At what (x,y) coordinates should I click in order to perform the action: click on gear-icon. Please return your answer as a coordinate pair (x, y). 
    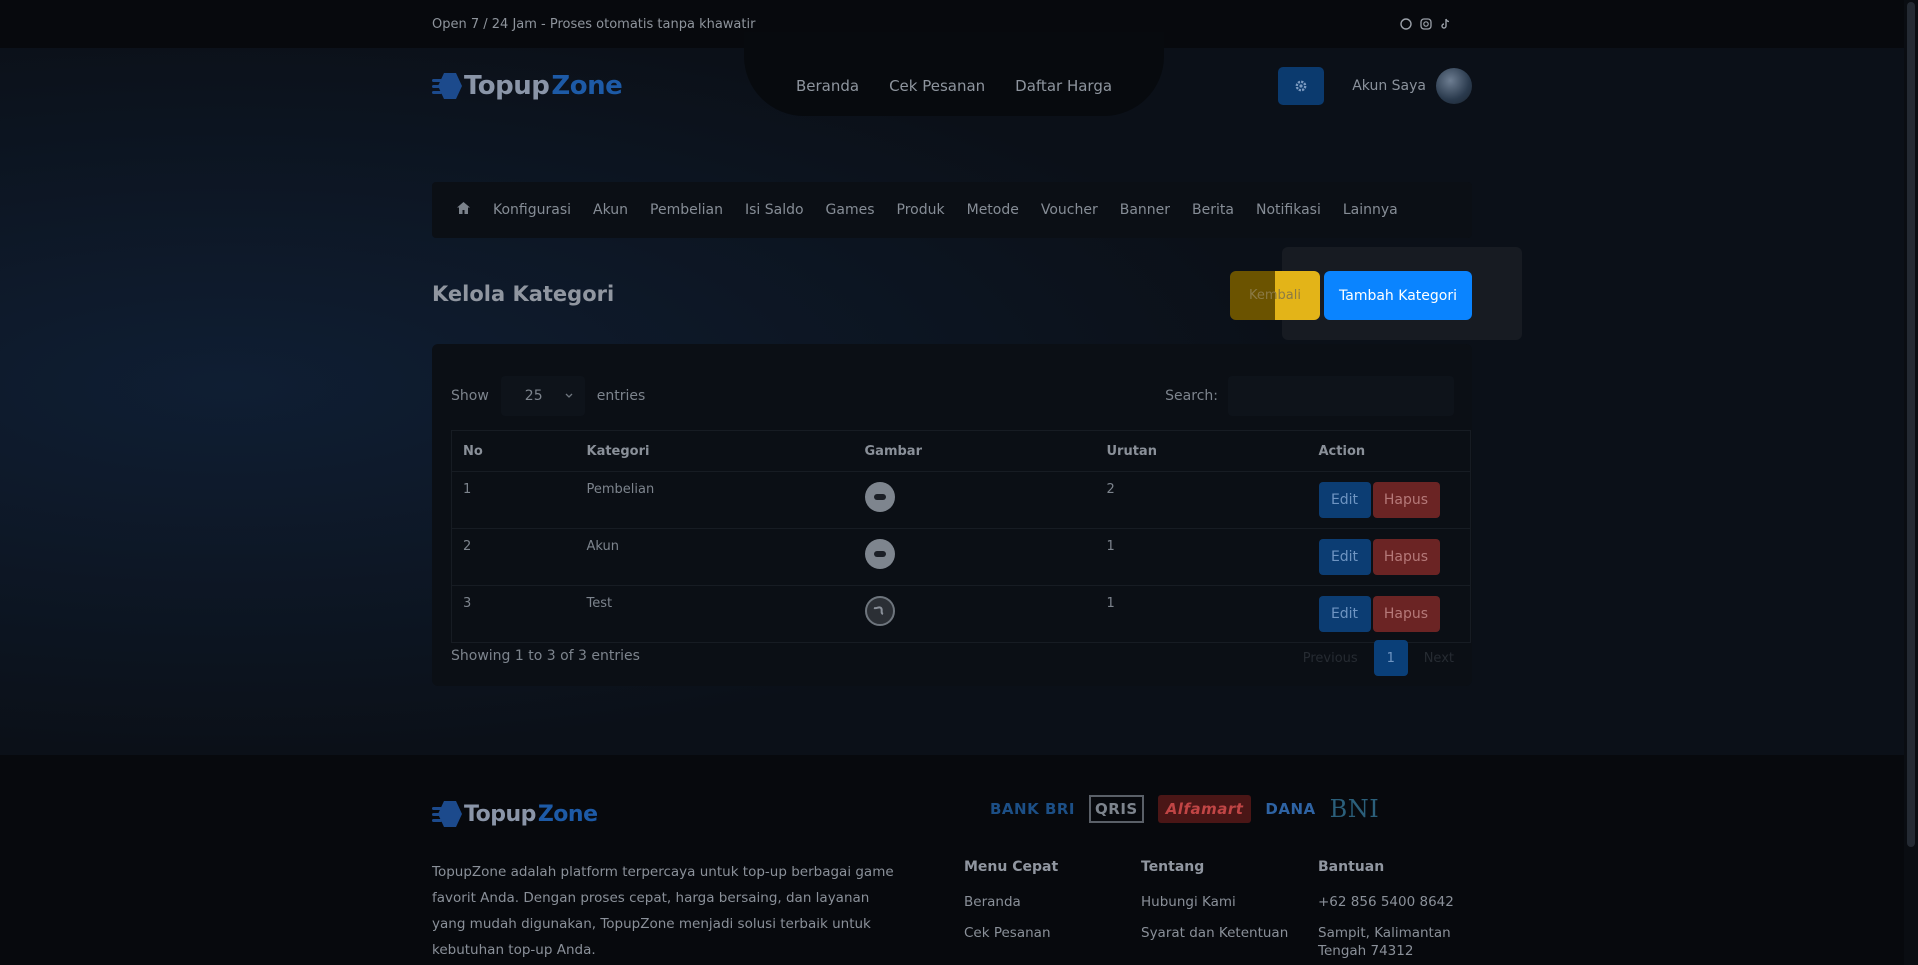
    Looking at the image, I should click on (1301, 86).